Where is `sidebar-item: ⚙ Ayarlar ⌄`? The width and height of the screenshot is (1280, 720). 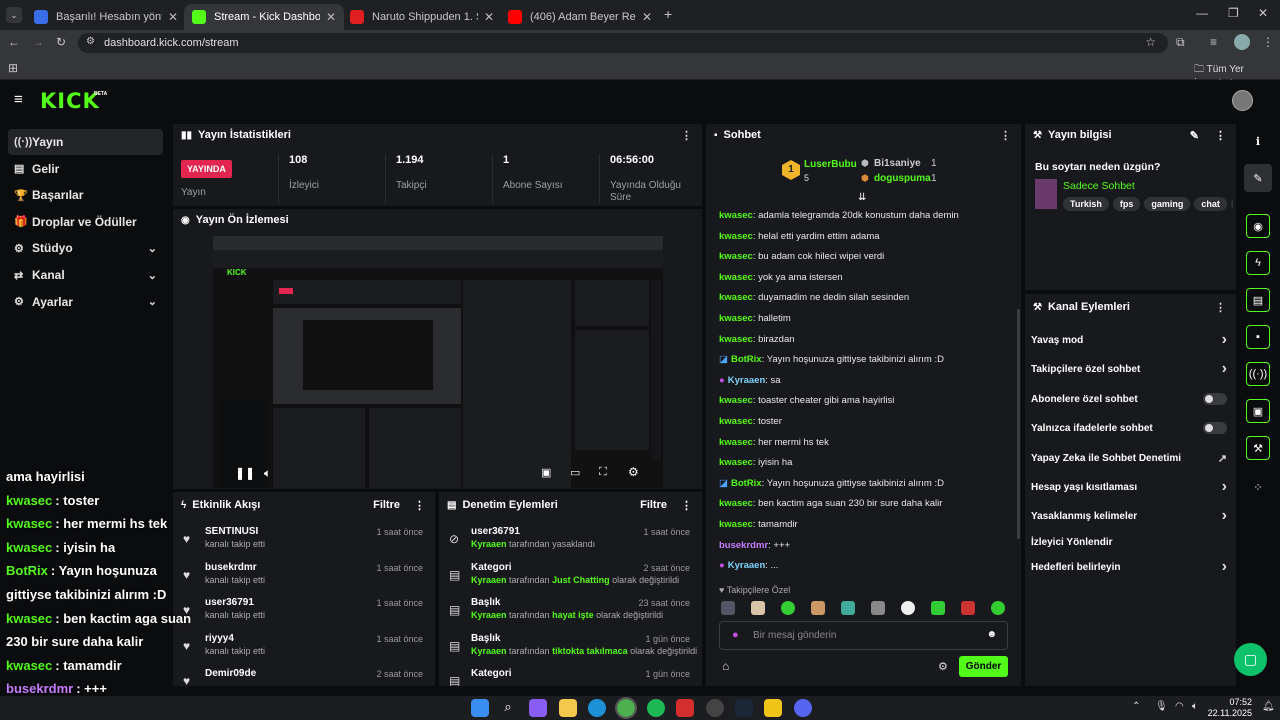 sidebar-item: ⚙ Ayarlar ⌄ is located at coordinates (85, 302).